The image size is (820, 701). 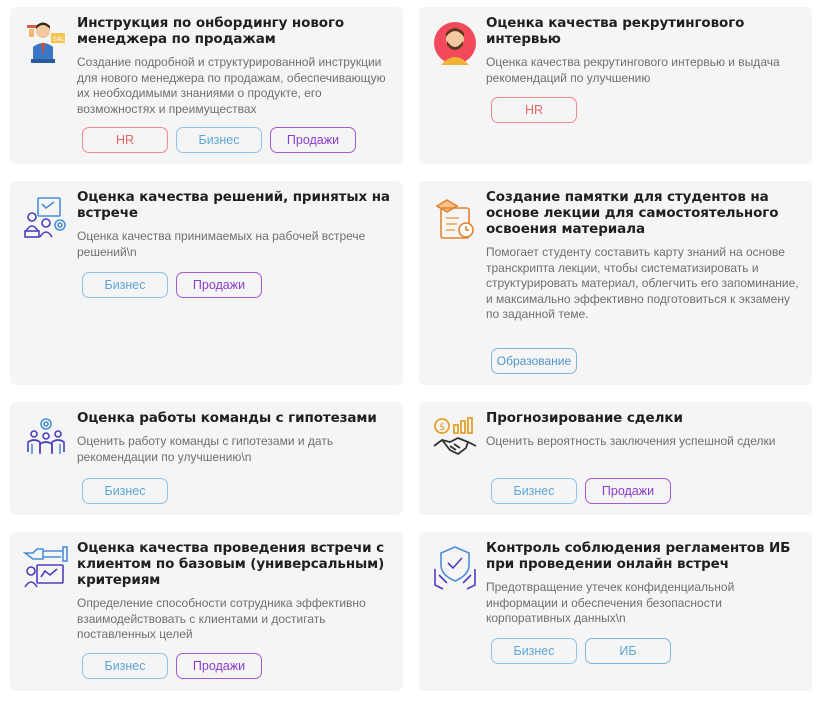 I want to click on tag-list: HR, so click(x=534, y=110).